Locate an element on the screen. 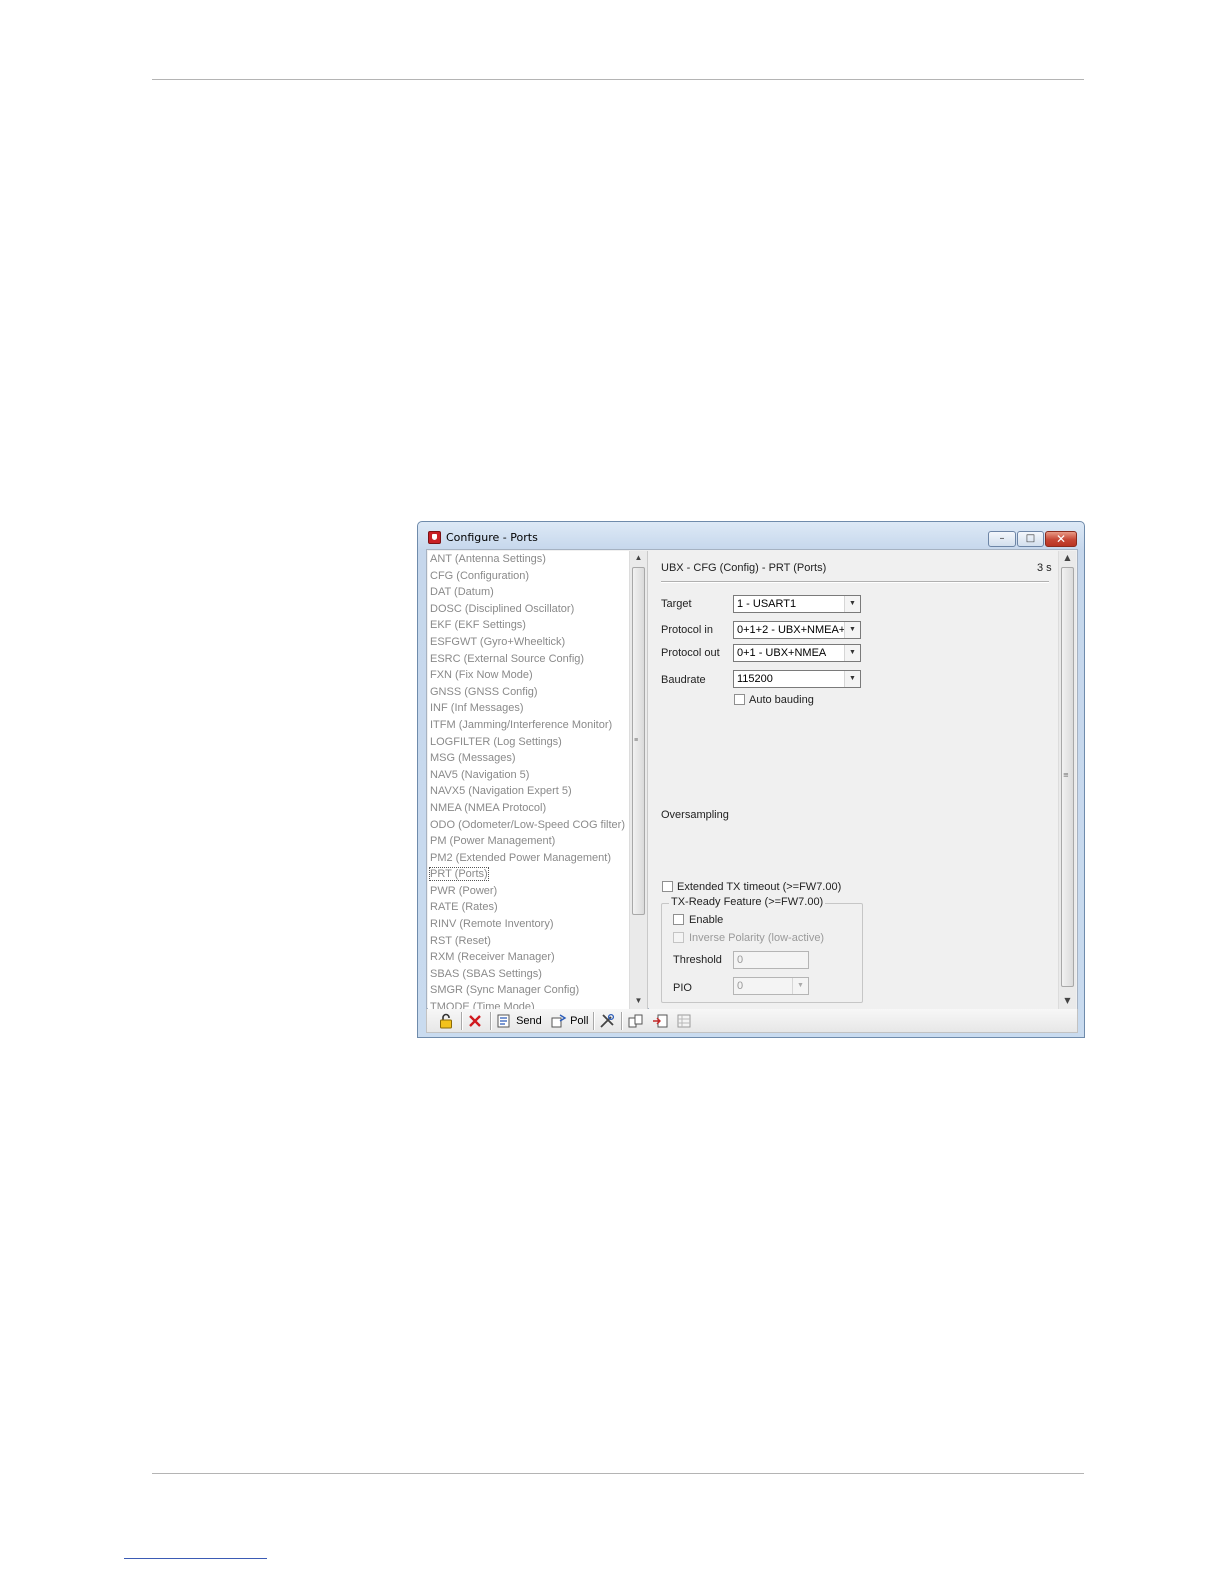  list-item: GNSS (GNSS Config) is located at coordinates (537, 692).